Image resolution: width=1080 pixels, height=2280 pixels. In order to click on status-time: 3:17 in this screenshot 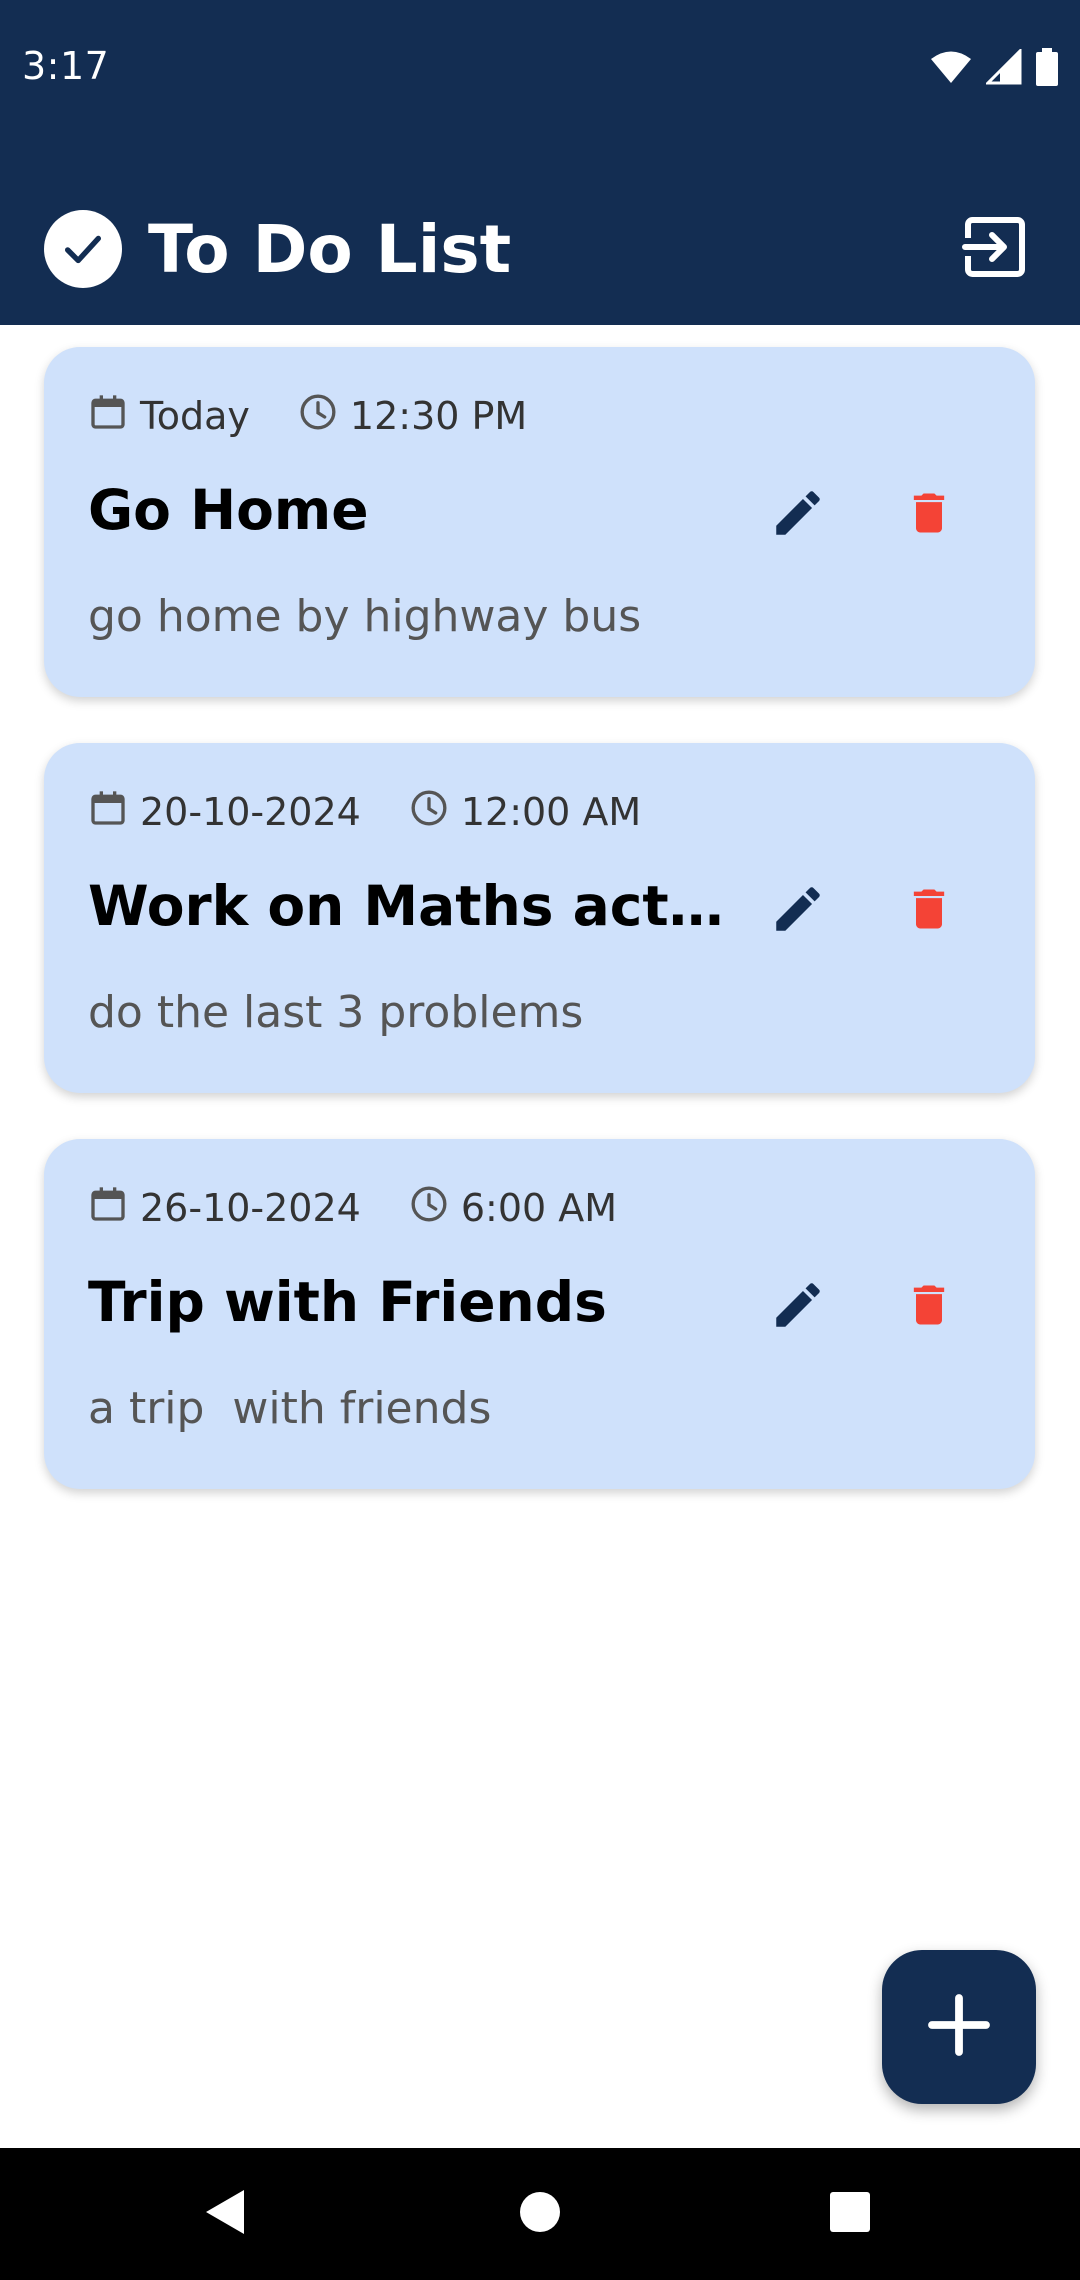, I will do `click(66, 66)`.